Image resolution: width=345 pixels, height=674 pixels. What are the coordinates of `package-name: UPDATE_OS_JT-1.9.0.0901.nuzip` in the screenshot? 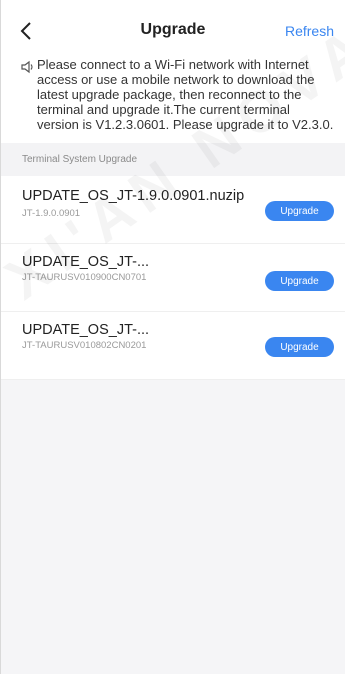 It's located at (133, 196).